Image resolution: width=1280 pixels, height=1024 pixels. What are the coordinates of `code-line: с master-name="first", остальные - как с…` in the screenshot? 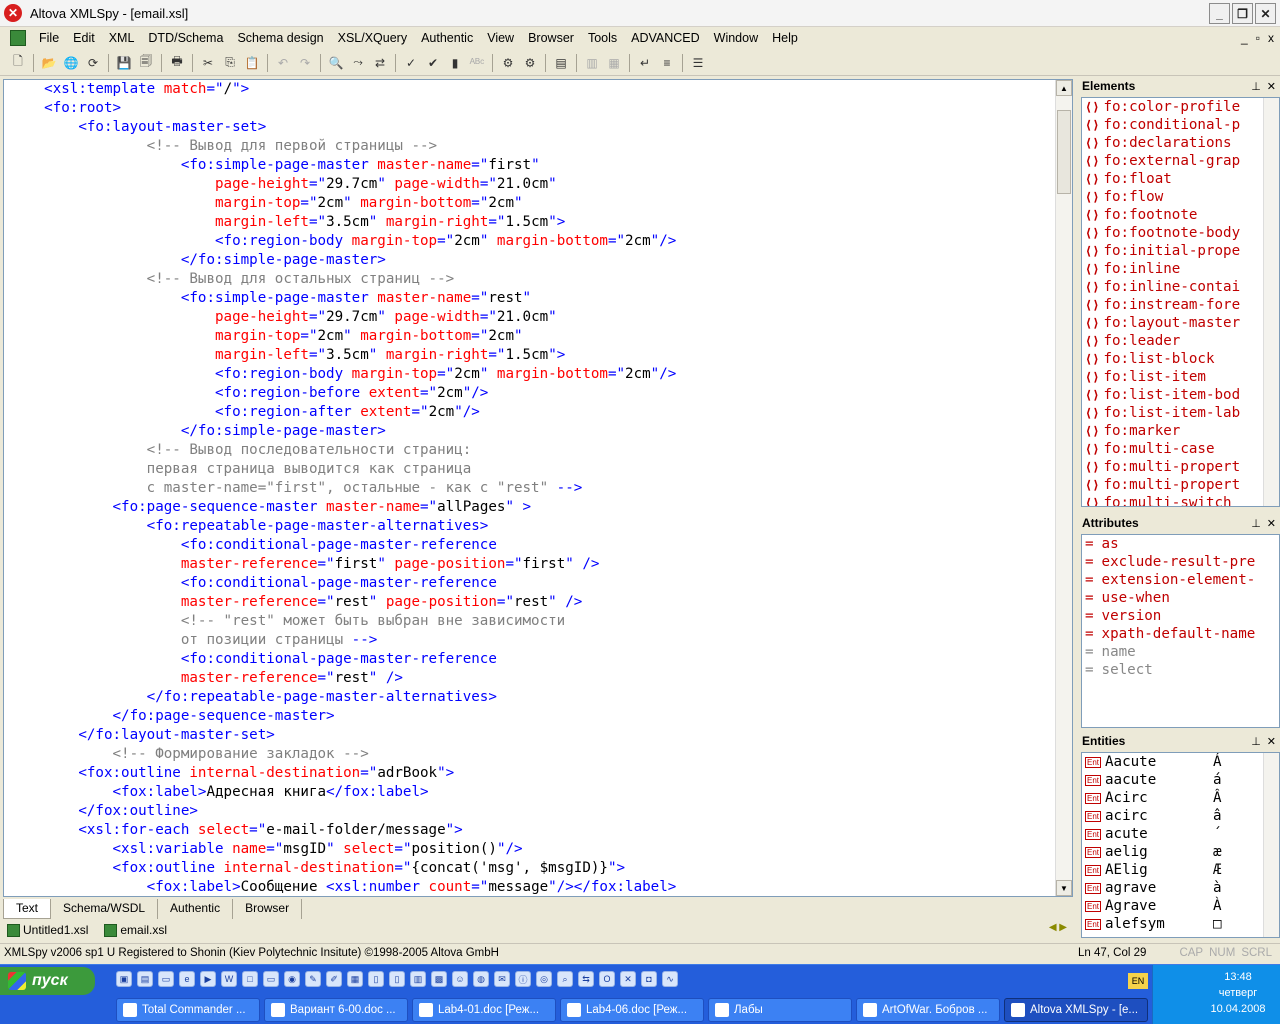 It's located at (343, 488).